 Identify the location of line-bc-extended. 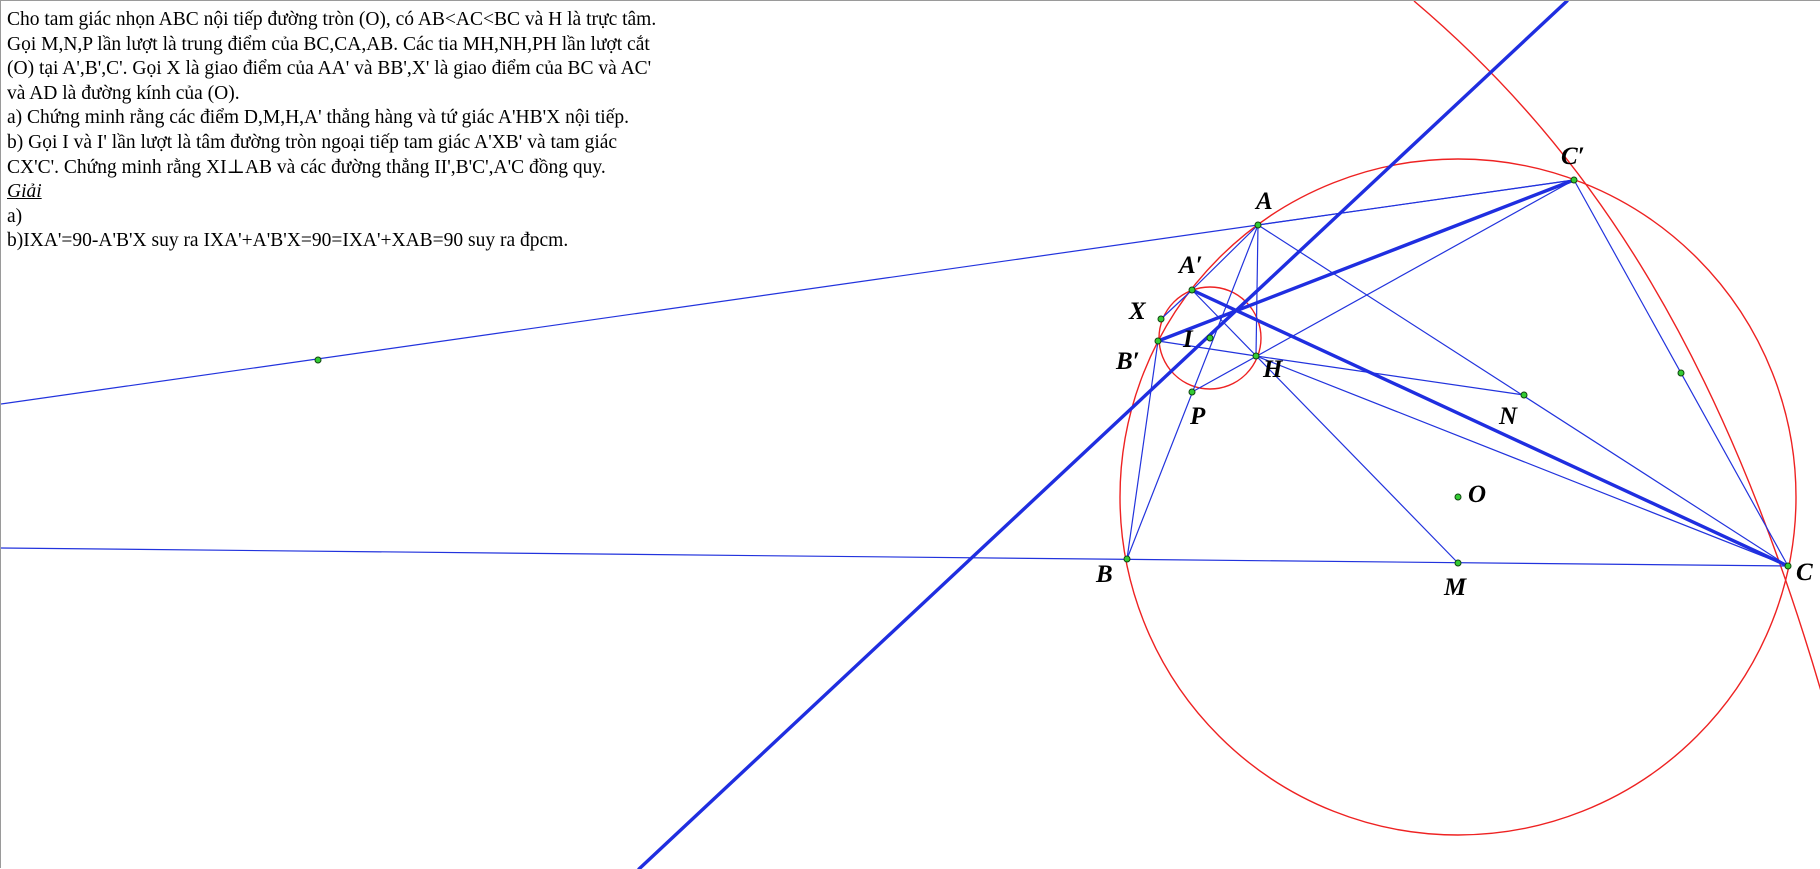
(895, 557).